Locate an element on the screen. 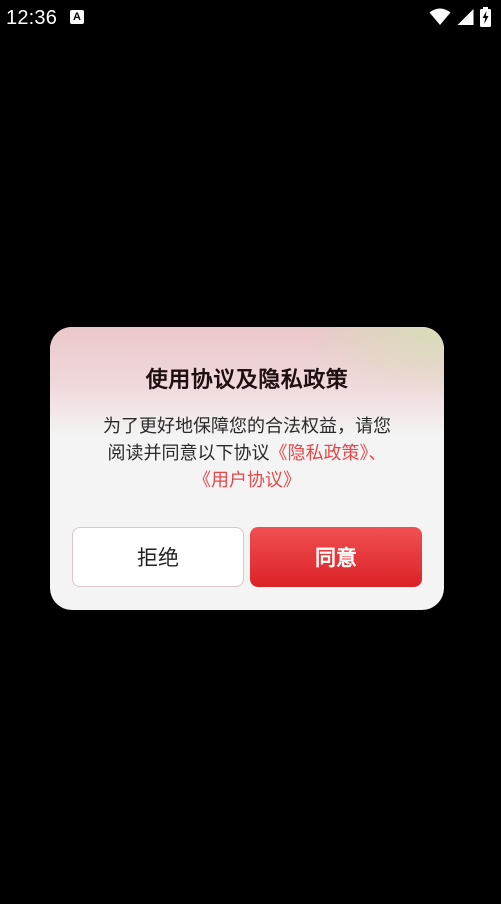  privacy-policy-link: 《隐私政策》 is located at coordinates (319, 453).